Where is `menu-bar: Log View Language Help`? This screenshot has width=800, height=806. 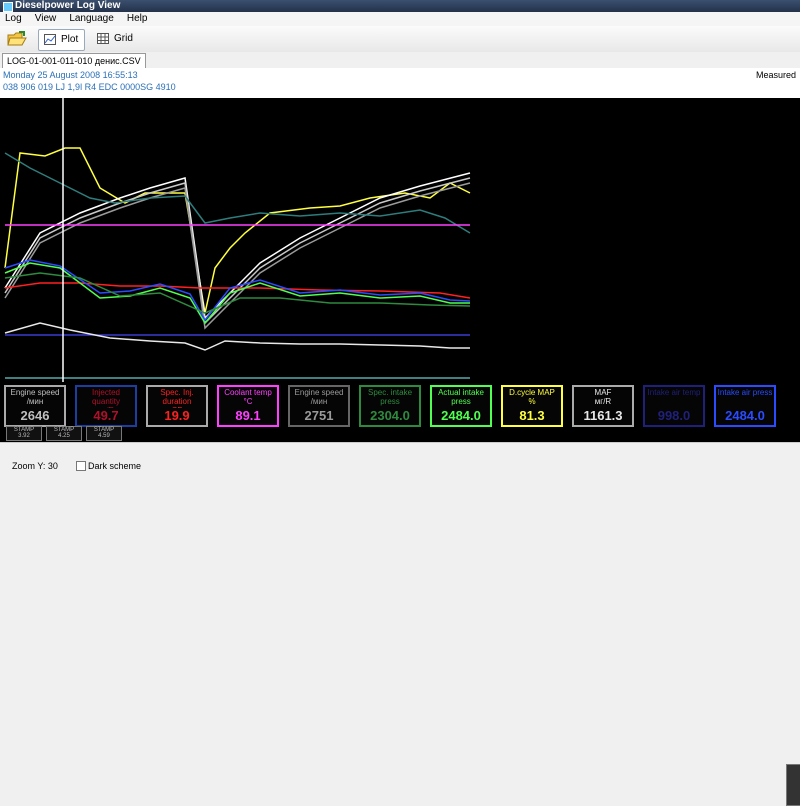
menu-bar: Log View Language Help is located at coordinates (400, 19).